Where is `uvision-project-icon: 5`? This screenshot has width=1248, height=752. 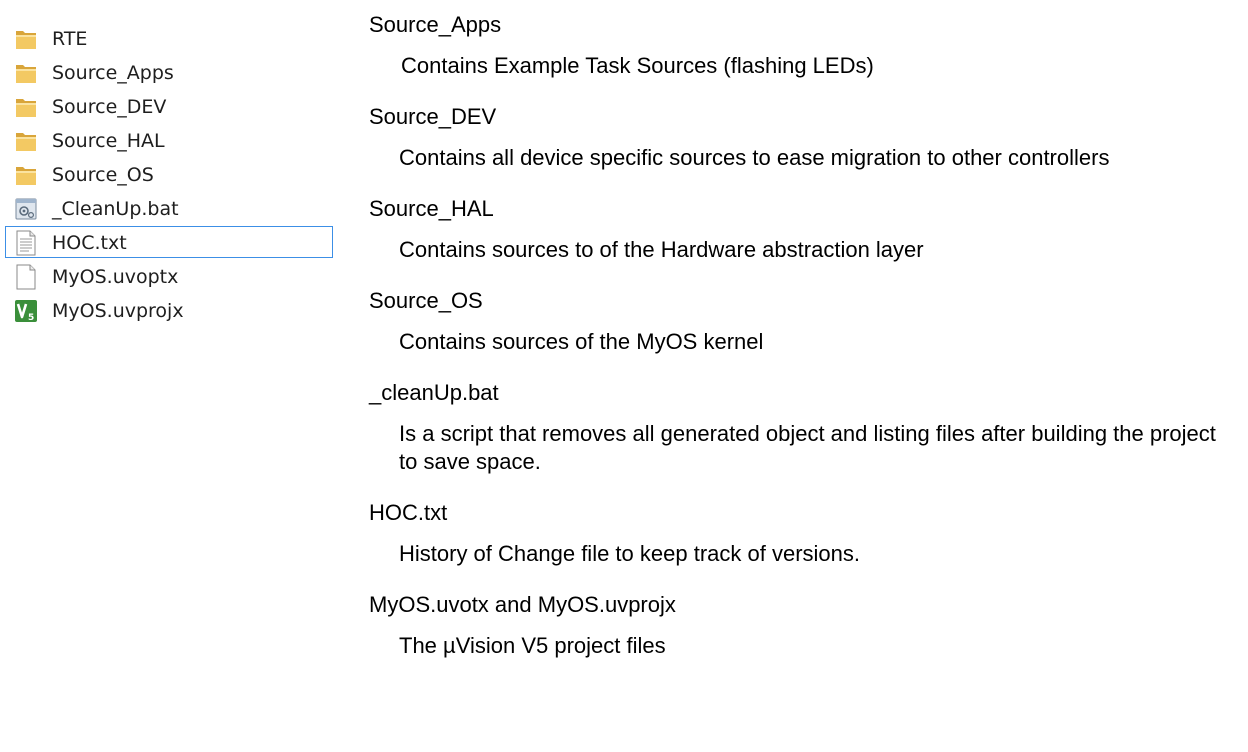
uvision-project-icon: 5 is located at coordinates (26, 311).